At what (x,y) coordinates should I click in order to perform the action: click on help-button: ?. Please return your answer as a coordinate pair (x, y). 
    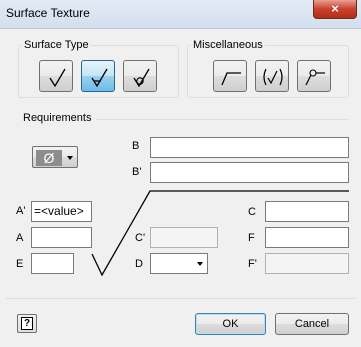
    Looking at the image, I should click on (27, 323).